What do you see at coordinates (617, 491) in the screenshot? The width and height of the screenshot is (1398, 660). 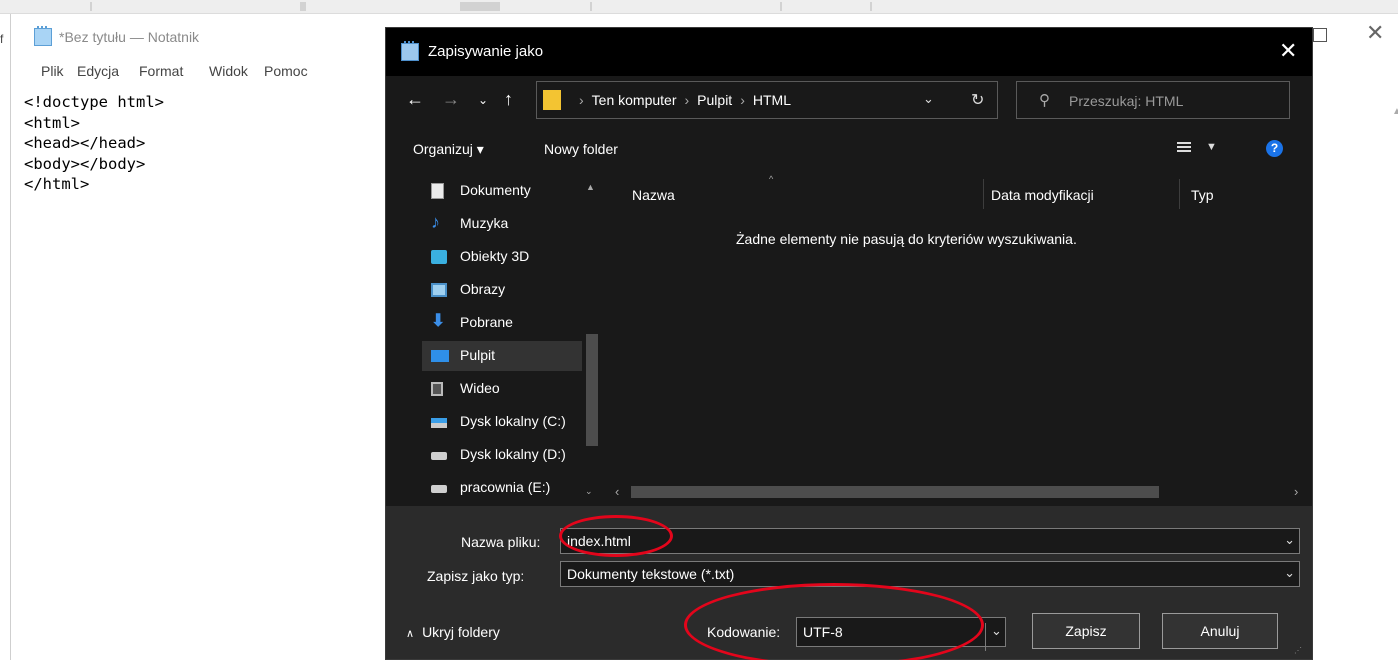 I see `scroll-left-icon: ‹` at bounding box center [617, 491].